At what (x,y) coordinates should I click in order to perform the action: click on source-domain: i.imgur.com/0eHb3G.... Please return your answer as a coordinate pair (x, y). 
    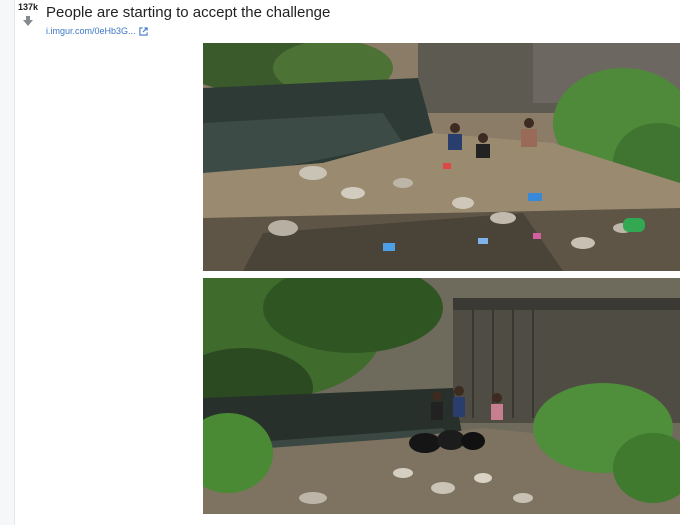
    Looking at the image, I should click on (91, 31).